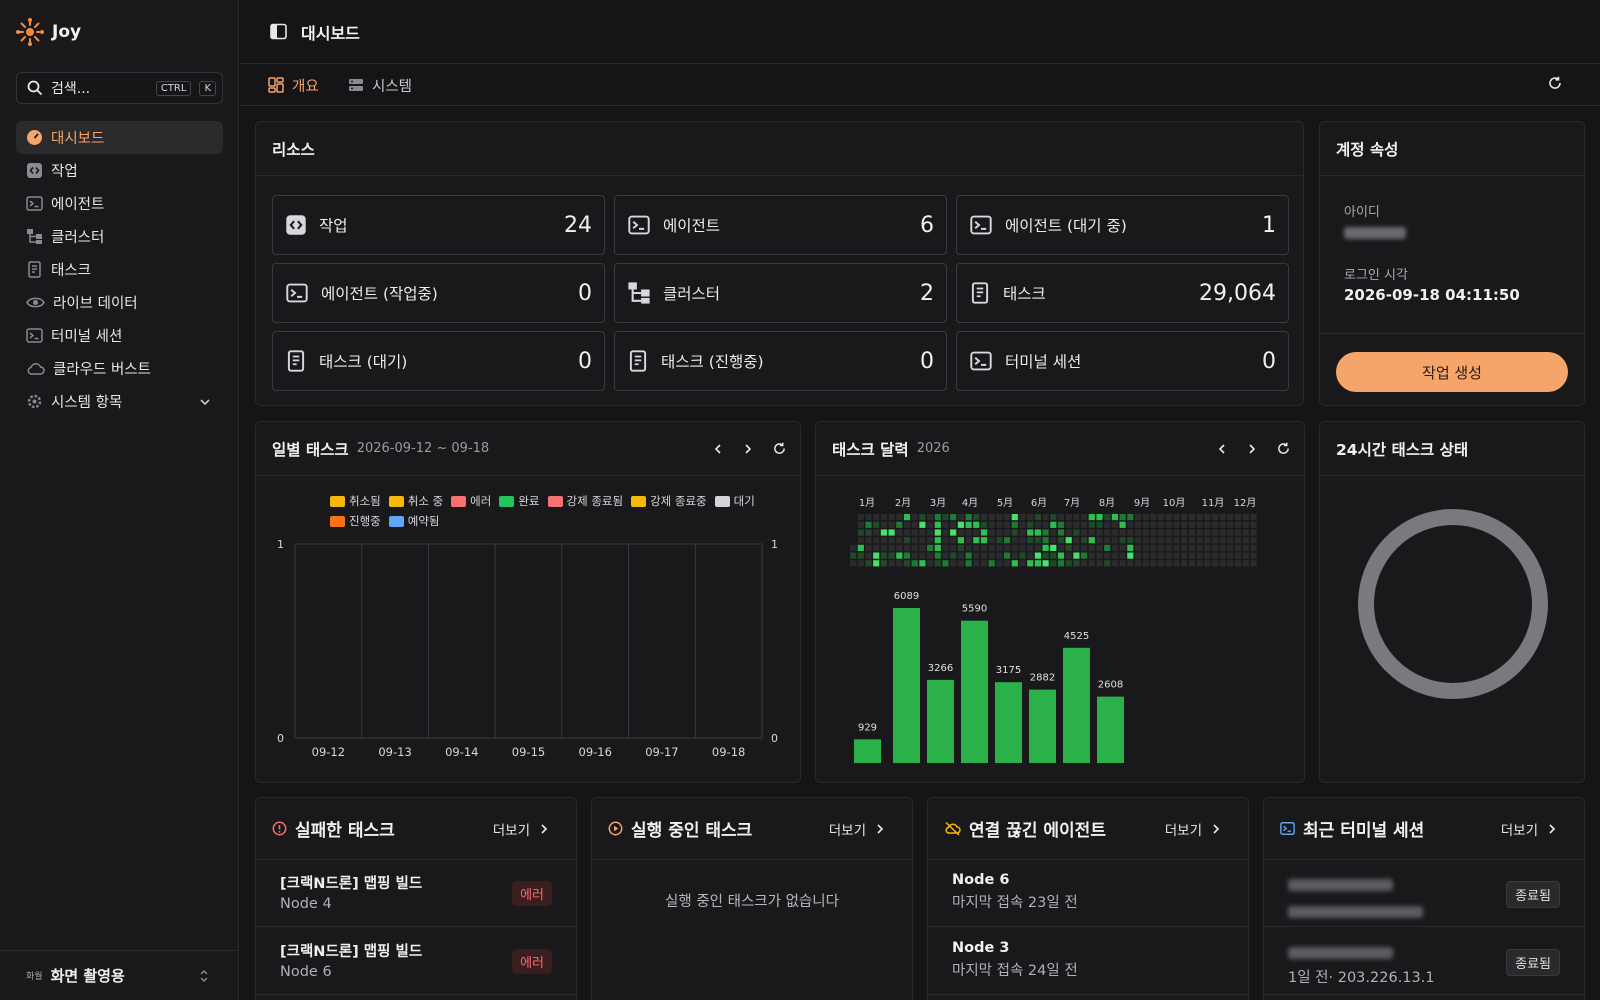  Describe the element at coordinates (119, 269) in the screenshot. I see `sidebar-item-tasks: 태스크` at that location.